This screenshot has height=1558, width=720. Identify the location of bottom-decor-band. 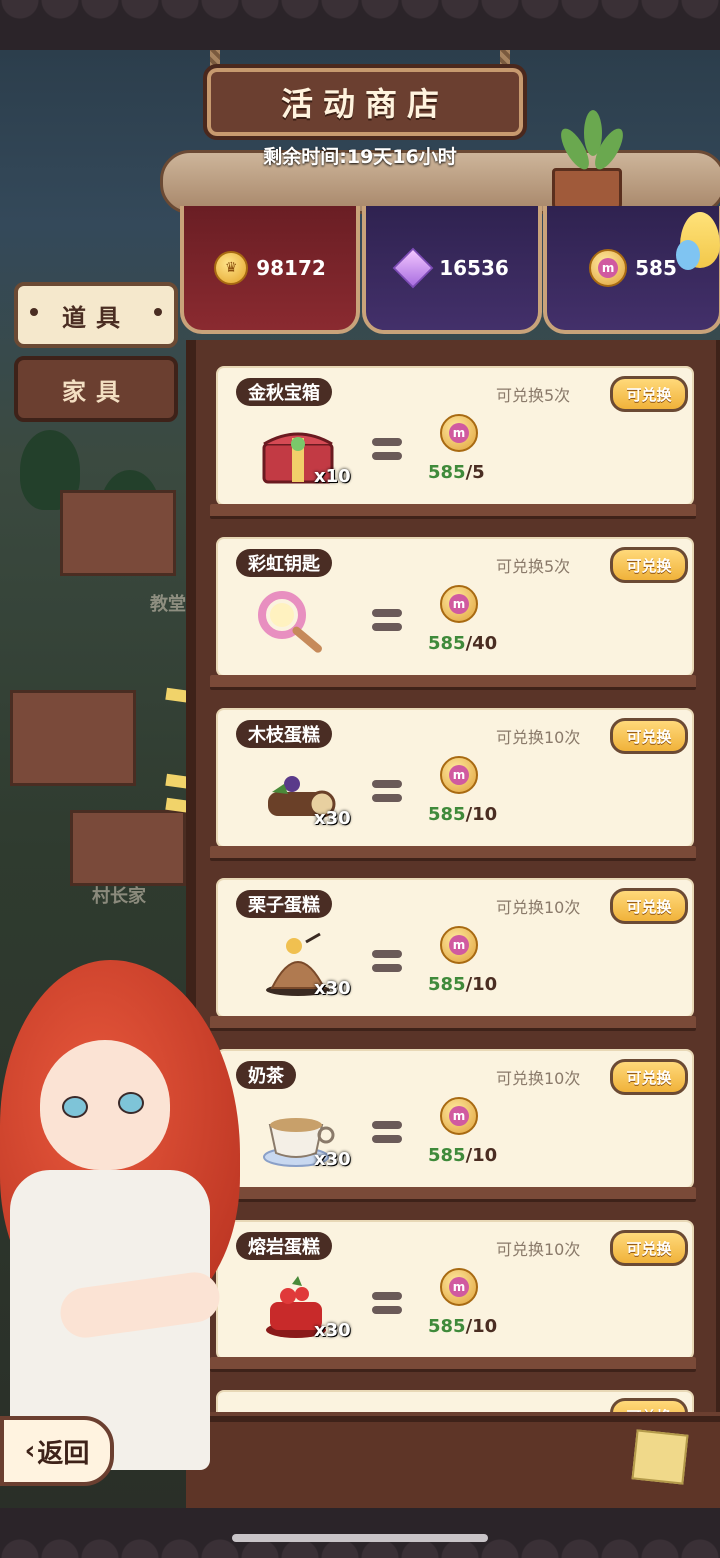
(360, 1533).